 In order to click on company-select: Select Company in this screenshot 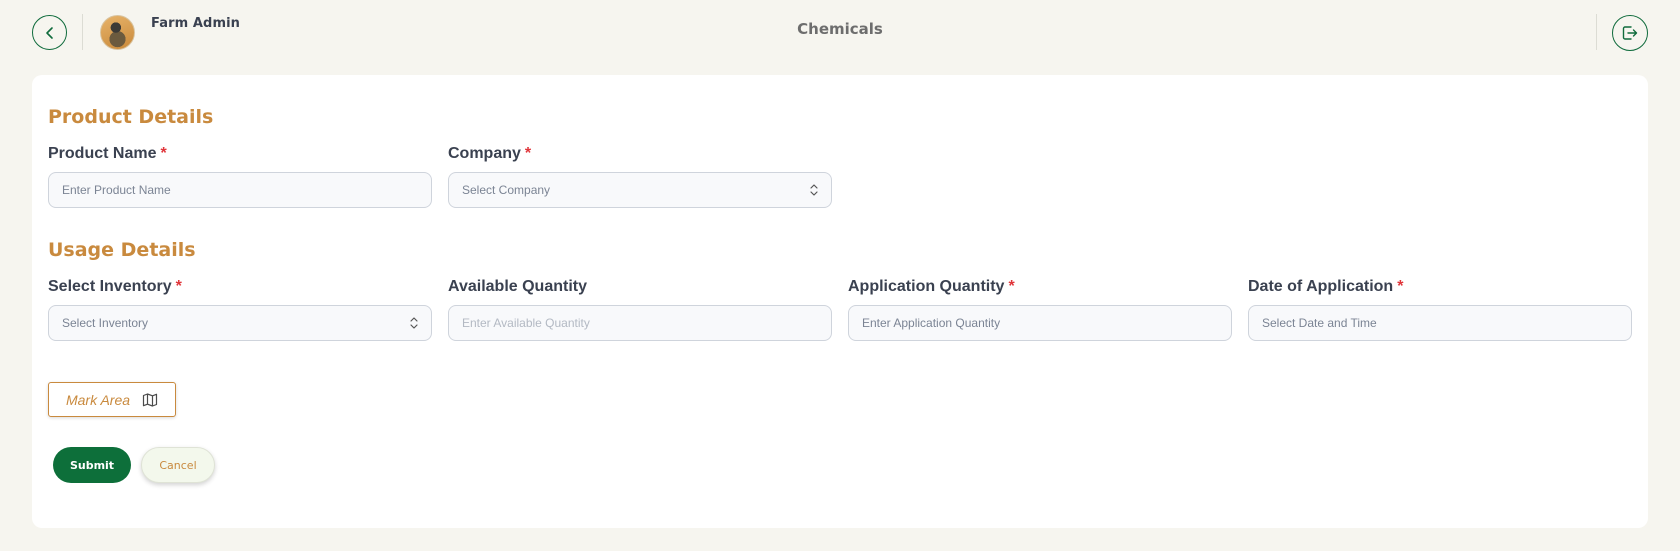, I will do `click(640, 190)`.